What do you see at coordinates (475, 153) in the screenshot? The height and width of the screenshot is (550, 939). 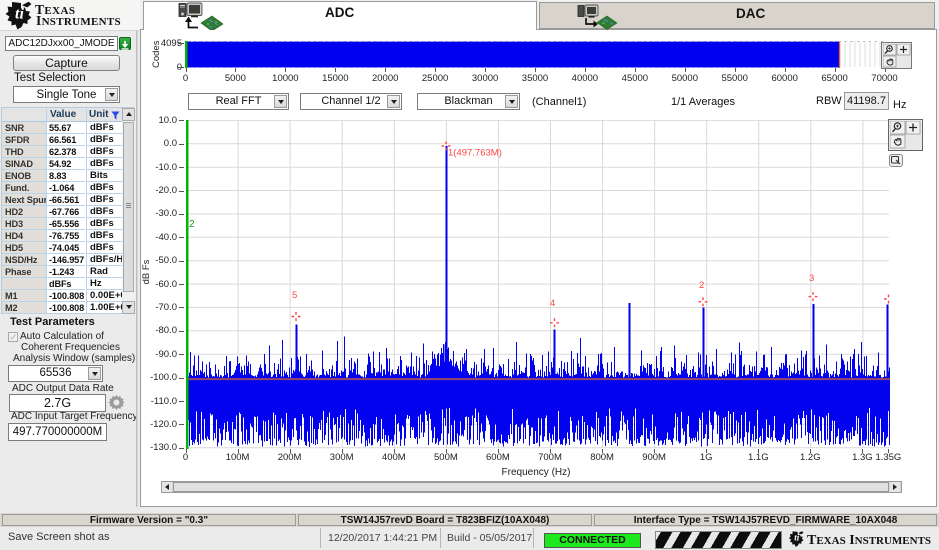 I see `svg-text: 1(497.763M)` at bounding box center [475, 153].